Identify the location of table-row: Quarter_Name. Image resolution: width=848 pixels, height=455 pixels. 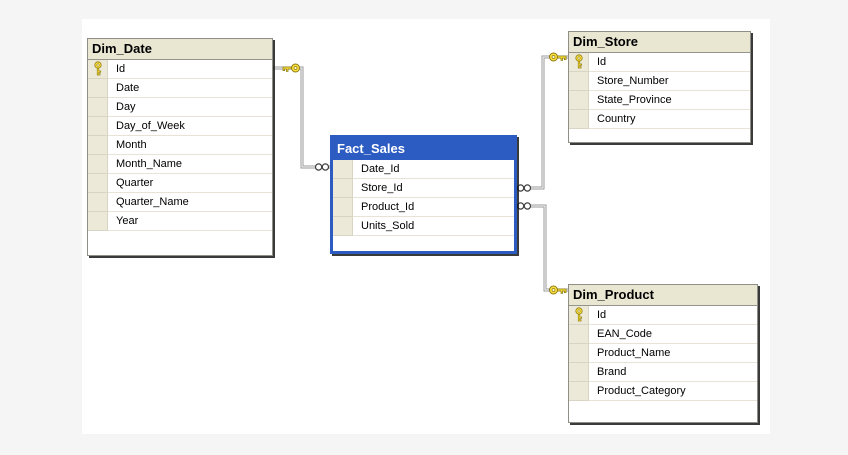
(180, 202).